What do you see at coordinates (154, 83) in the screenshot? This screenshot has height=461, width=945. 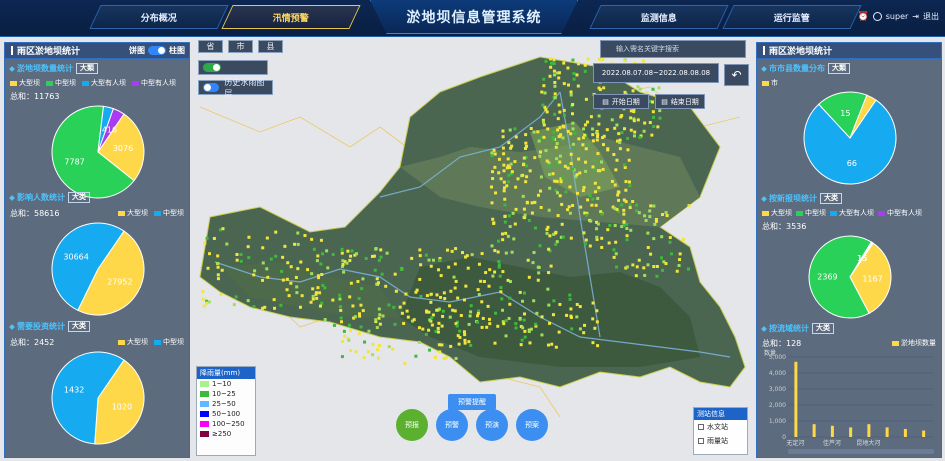 I see `legend-item: 中型有人坝` at bounding box center [154, 83].